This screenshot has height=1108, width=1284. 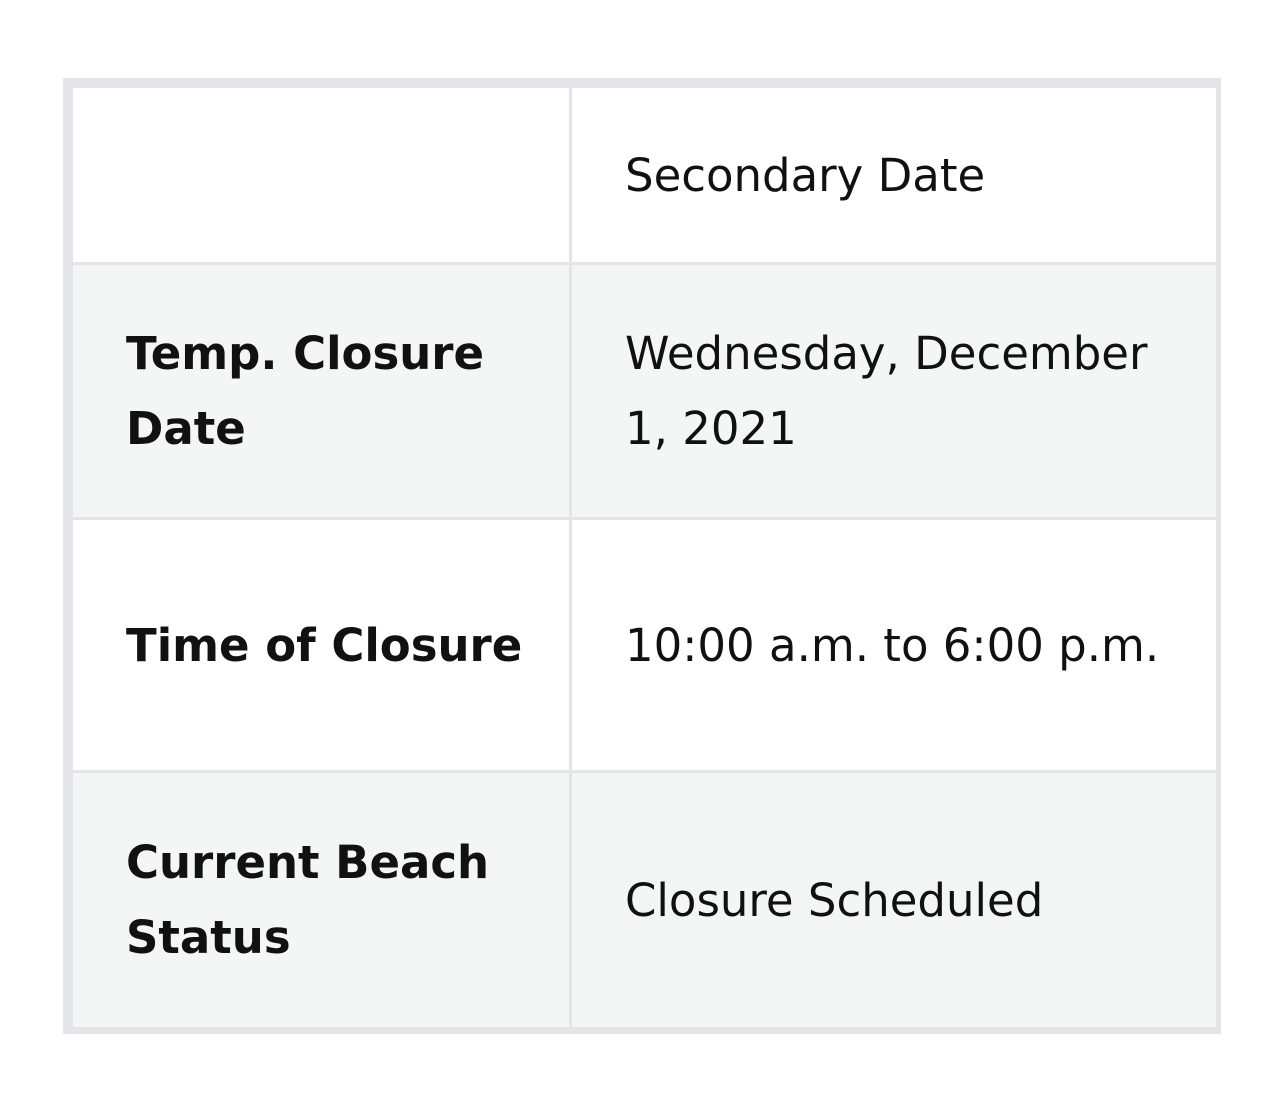 What do you see at coordinates (894, 645) in the screenshot?
I see `row-value-time-of-closure: 10:00 a.m. to 6:00 p.m.` at bounding box center [894, 645].